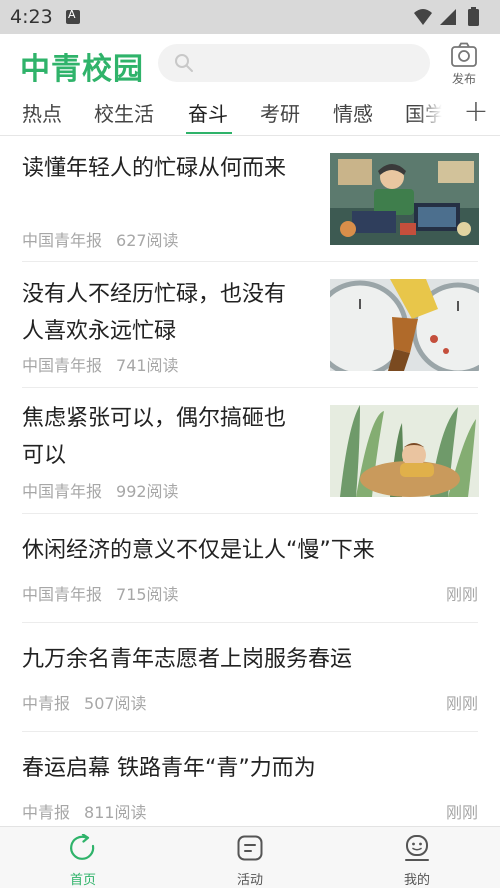  I want to click on article-title-line: 休闲经济的意义不仅是让人“慢”下来, so click(198, 550).